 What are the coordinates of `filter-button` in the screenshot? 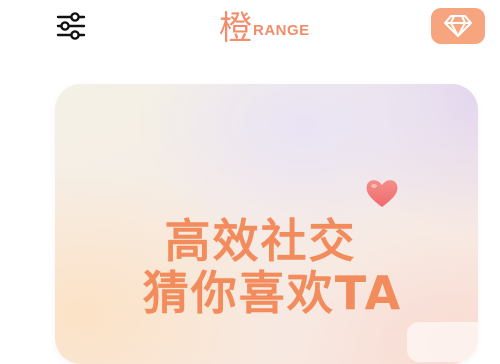 It's located at (71, 26).